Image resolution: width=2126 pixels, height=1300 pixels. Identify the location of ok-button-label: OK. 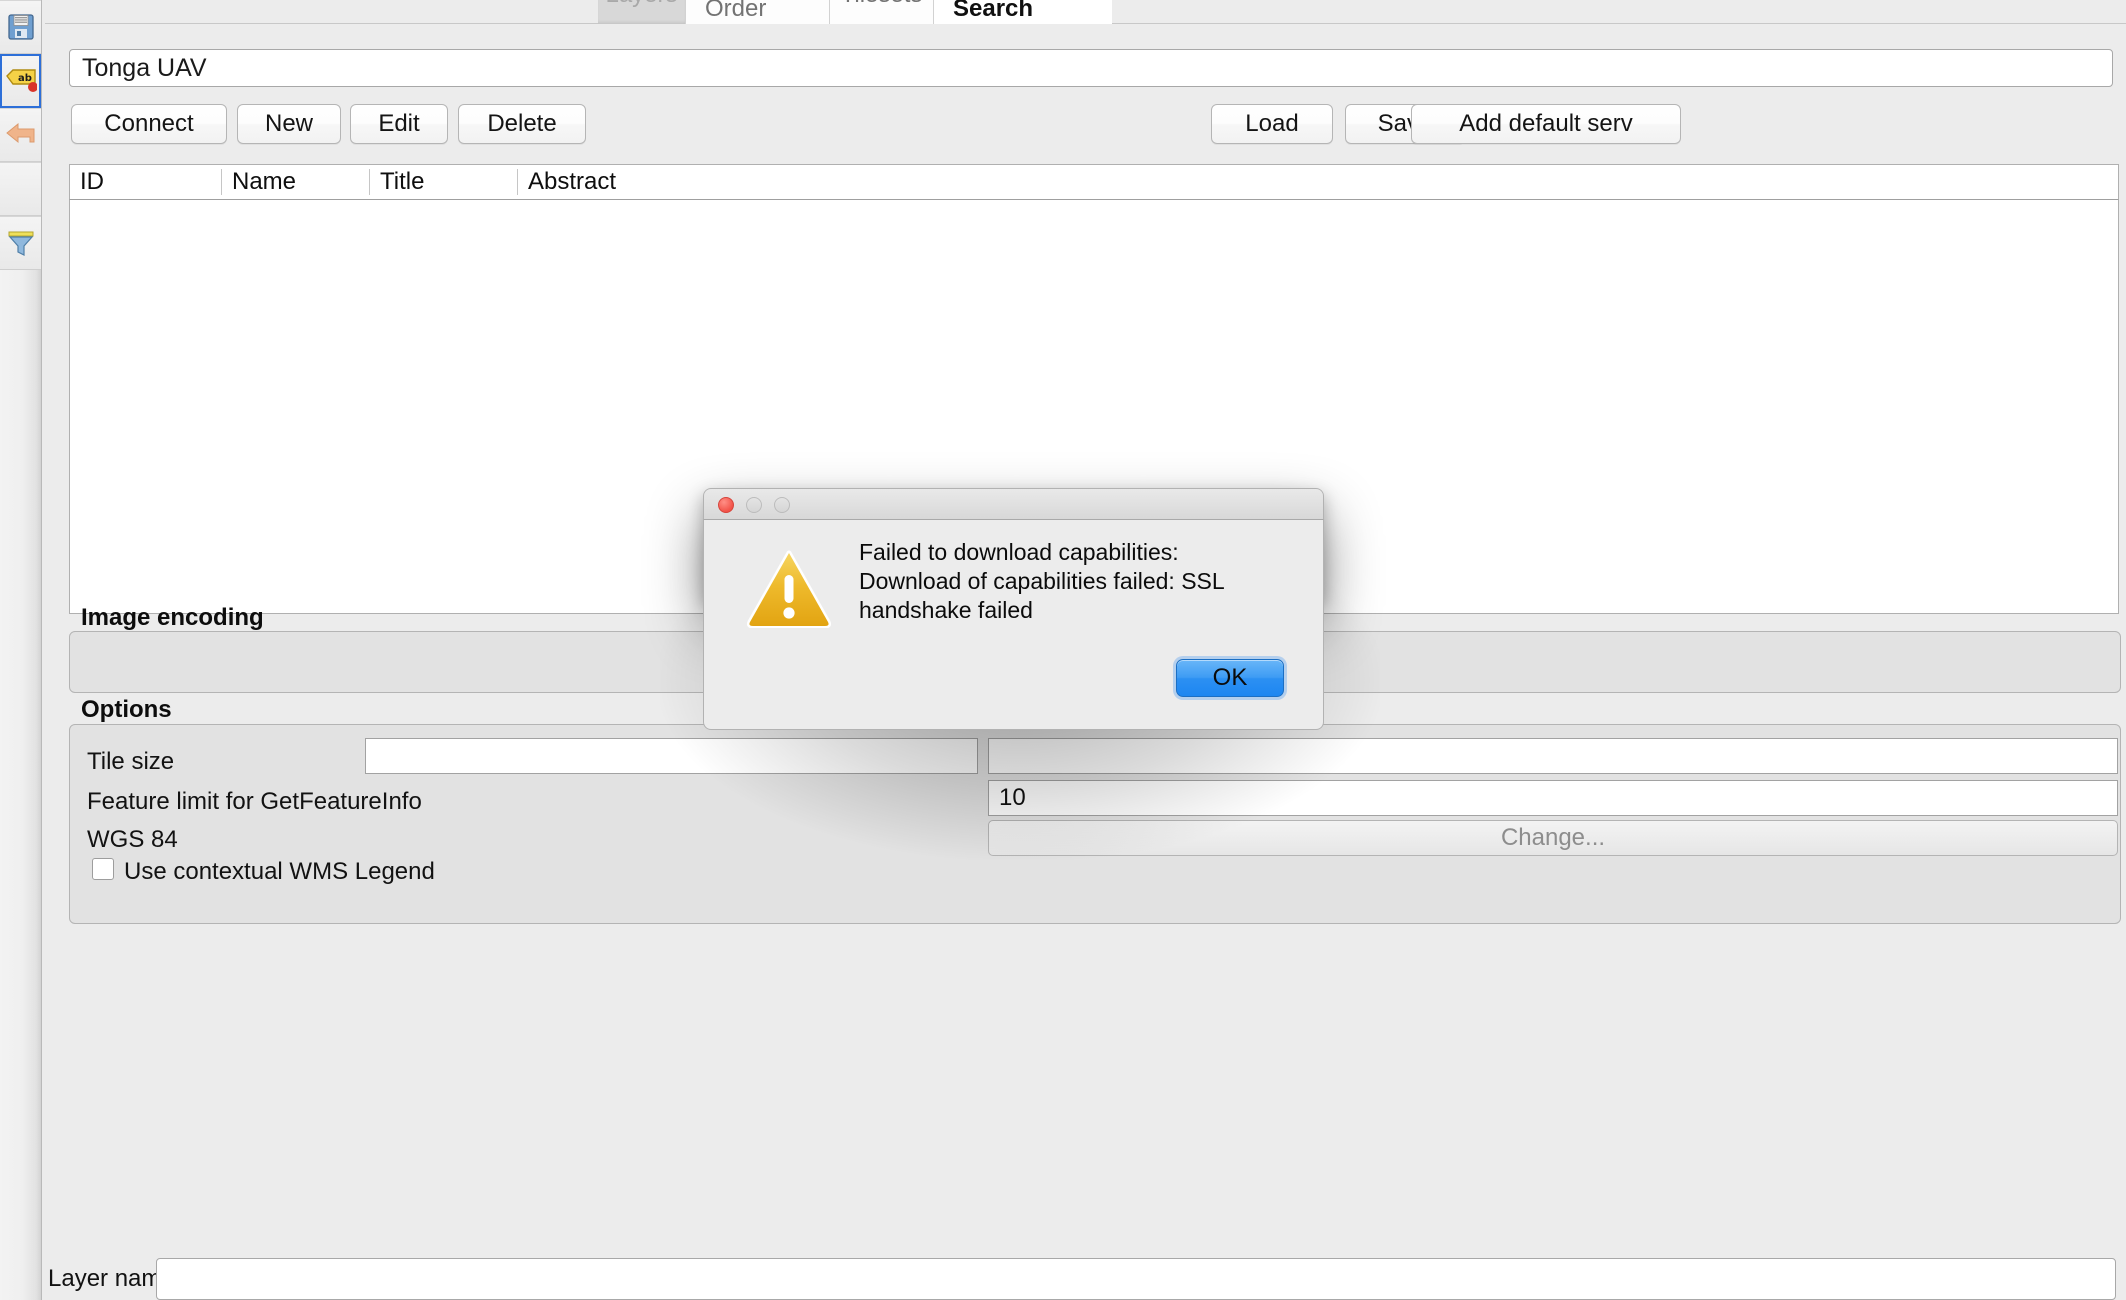
(1230, 677).